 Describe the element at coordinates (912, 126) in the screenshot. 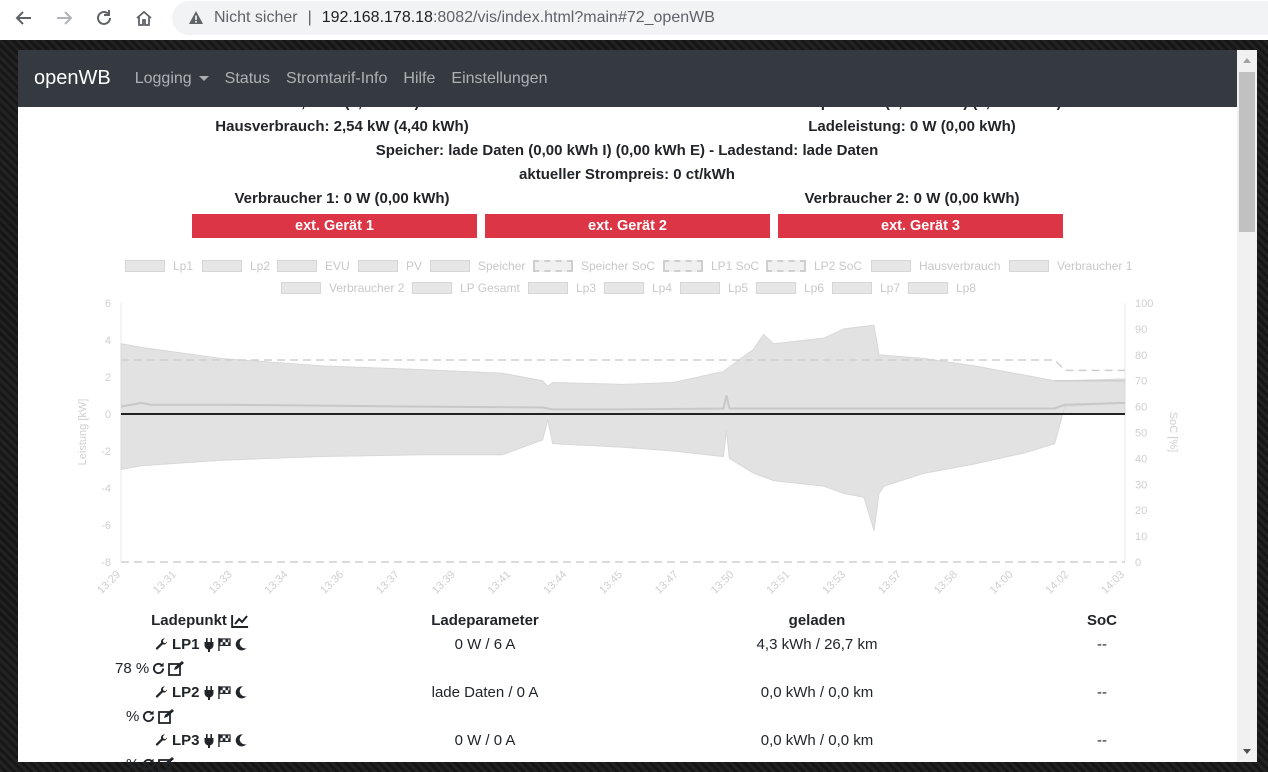

I see `ladeleistung-info: Ladeleistung: 0 W (0,00 kWh)` at that location.